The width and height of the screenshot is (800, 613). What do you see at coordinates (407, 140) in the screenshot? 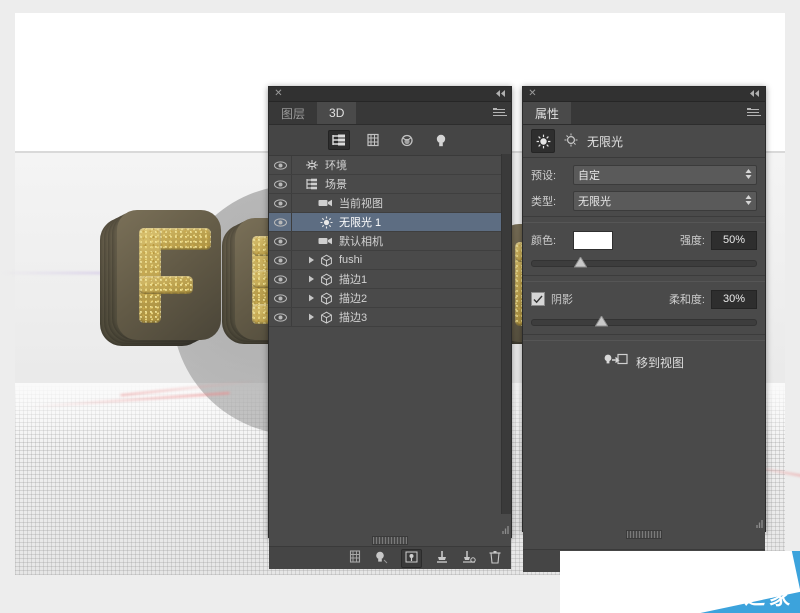
I see `material-filter-button` at bounding box center [407, 140].